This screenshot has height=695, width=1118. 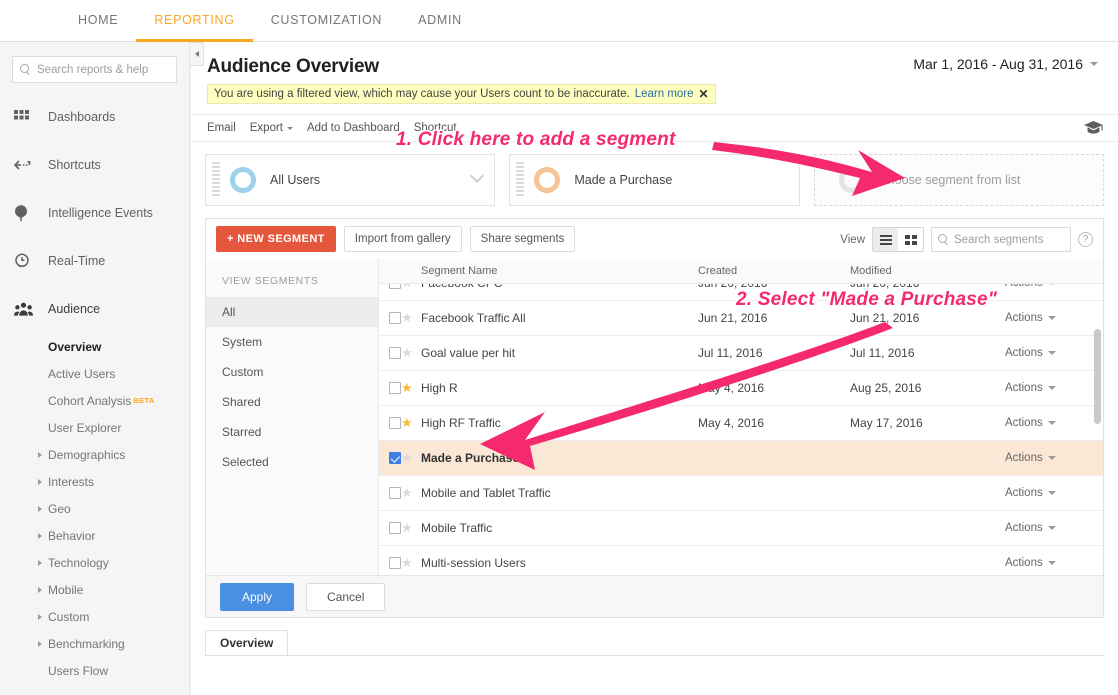 I want to click on cancel-button: Cancel, so click(x=346, y=596).